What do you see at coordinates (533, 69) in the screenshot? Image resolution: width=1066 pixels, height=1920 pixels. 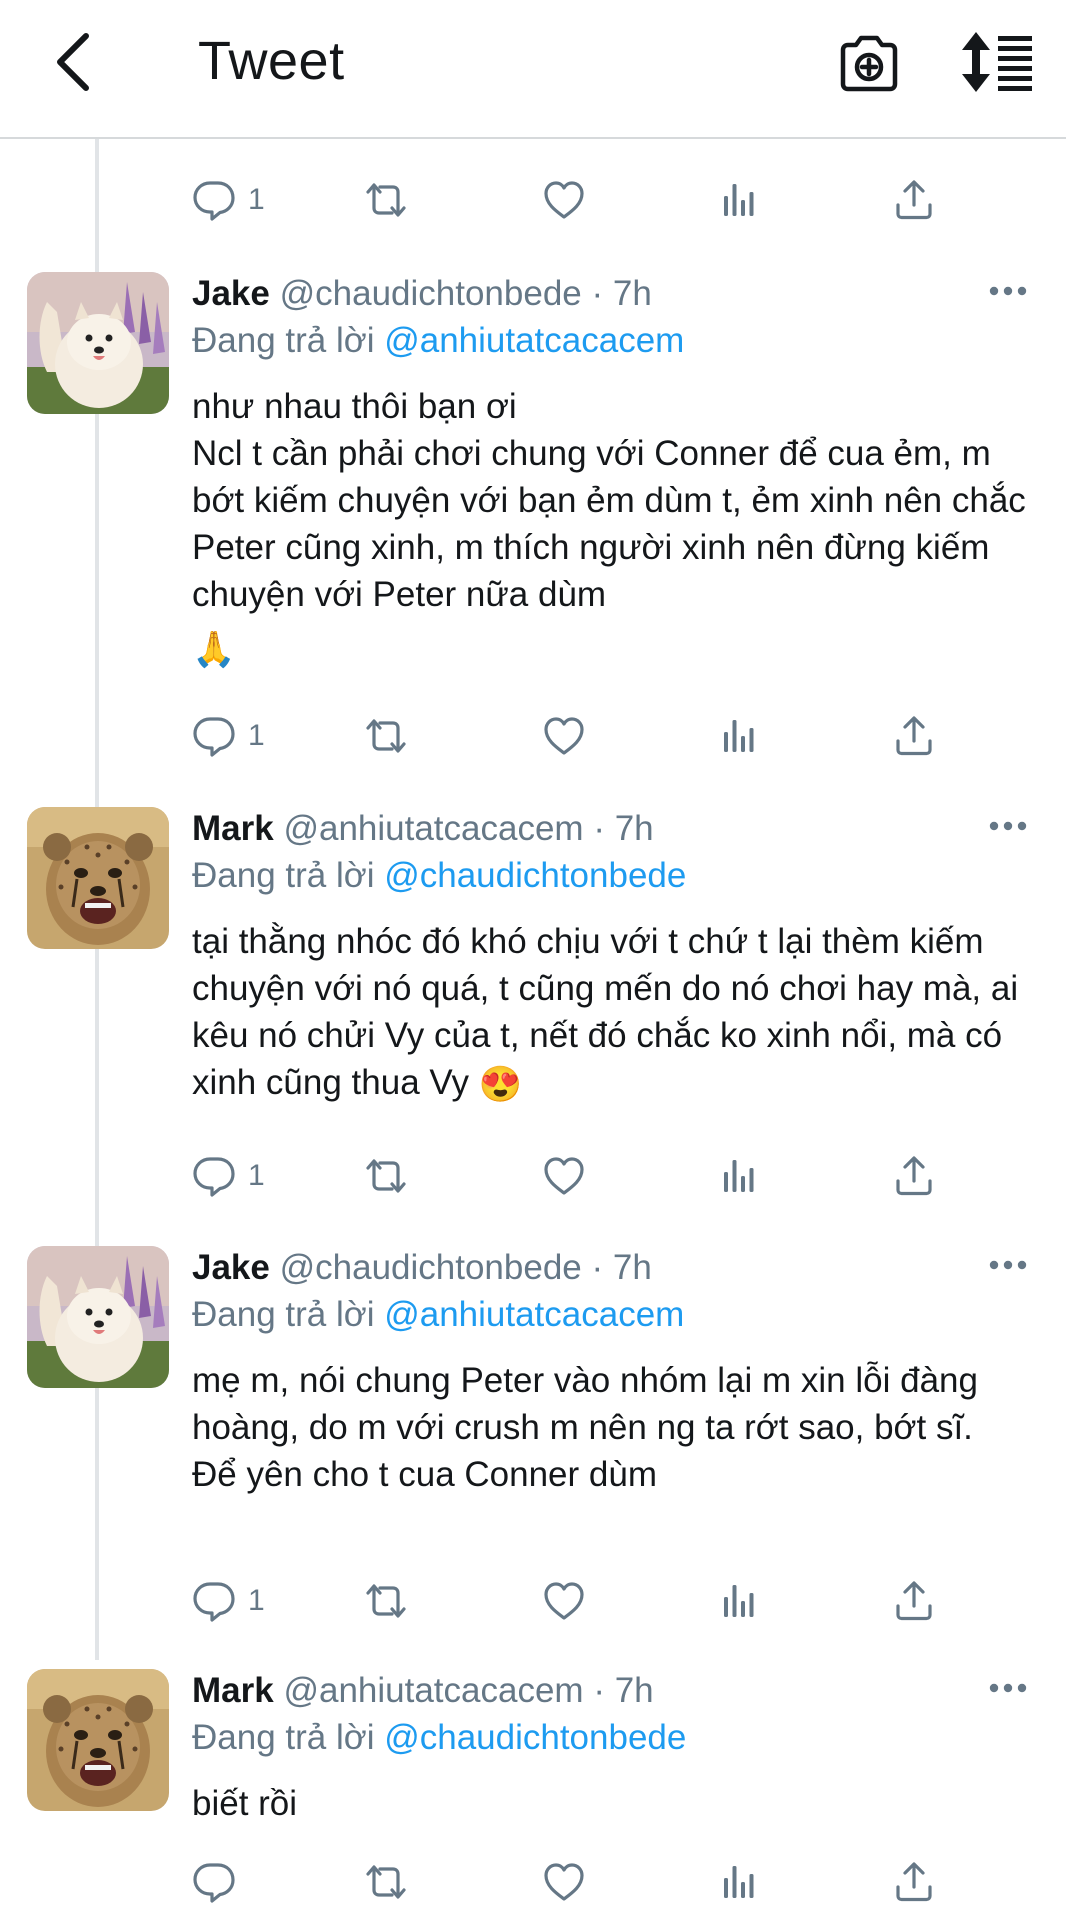 I see `top-bar: Tweet` at bounding box center [533, 69].